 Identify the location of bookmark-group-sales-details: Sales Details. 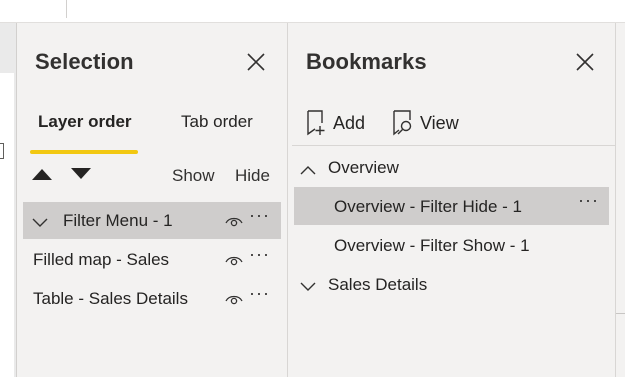
(451, 284).